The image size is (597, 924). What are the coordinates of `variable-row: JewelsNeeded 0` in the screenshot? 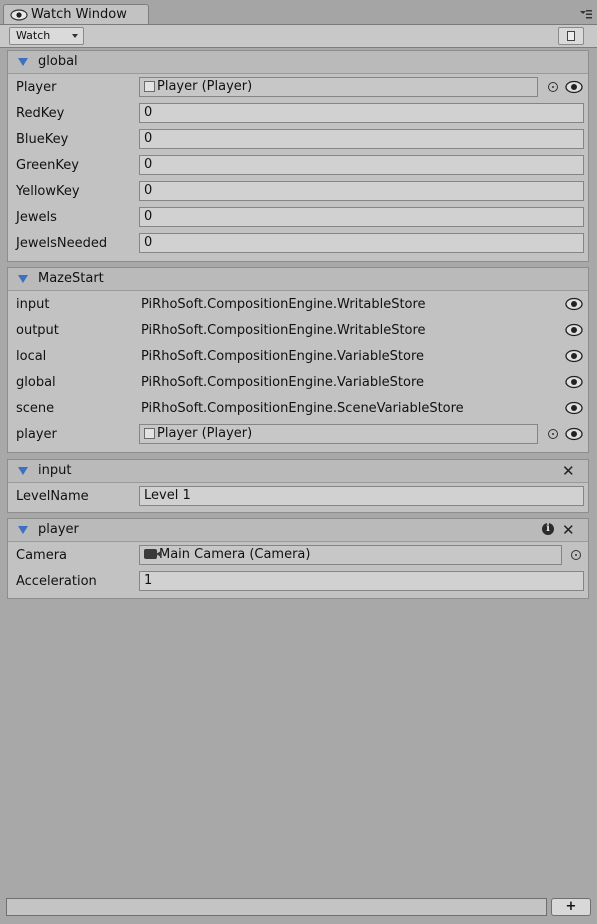 It's located at (298, 244).